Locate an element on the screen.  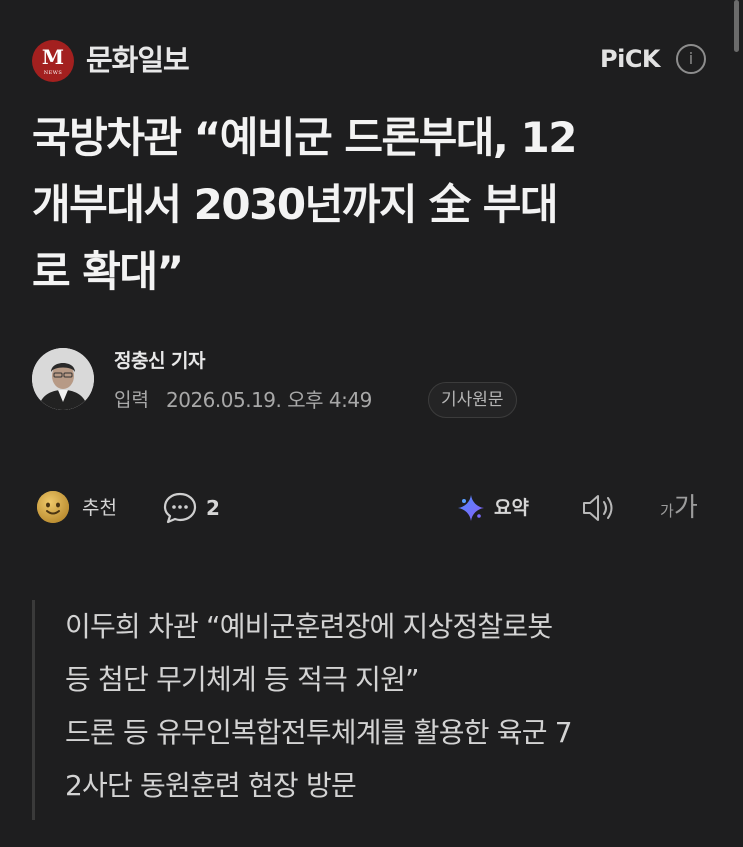
pick-label: PiCK is located at coordinates (630, 59).